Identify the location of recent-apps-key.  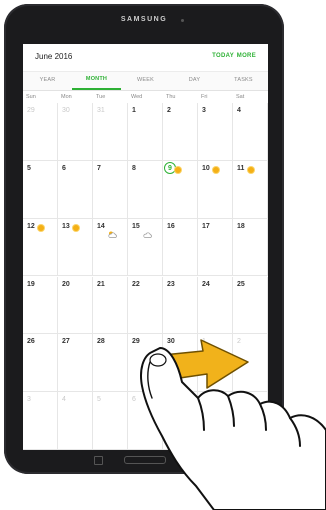
(98, 460).